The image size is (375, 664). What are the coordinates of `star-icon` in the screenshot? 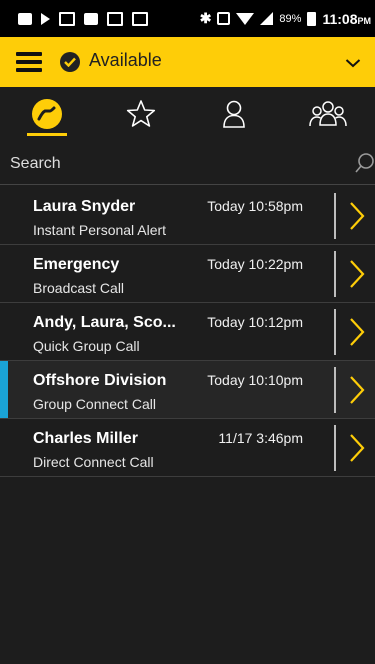 It's located at (140, 113).